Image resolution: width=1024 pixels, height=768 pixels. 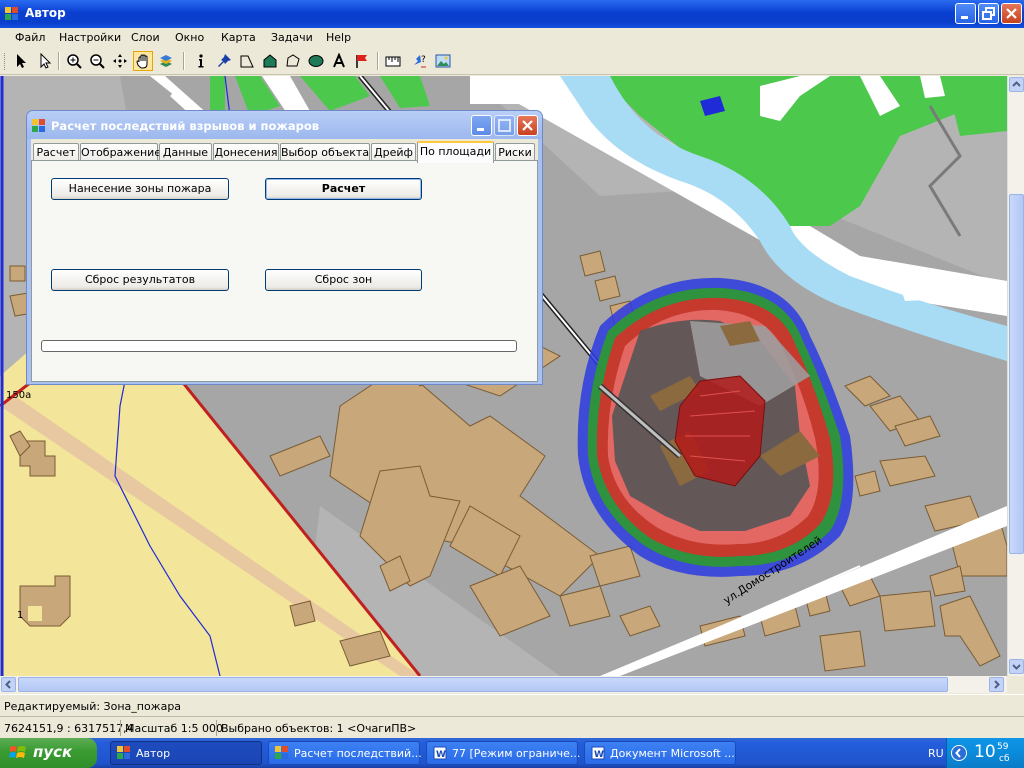 I want to click on layers-icon, so click(x=166, y=61).